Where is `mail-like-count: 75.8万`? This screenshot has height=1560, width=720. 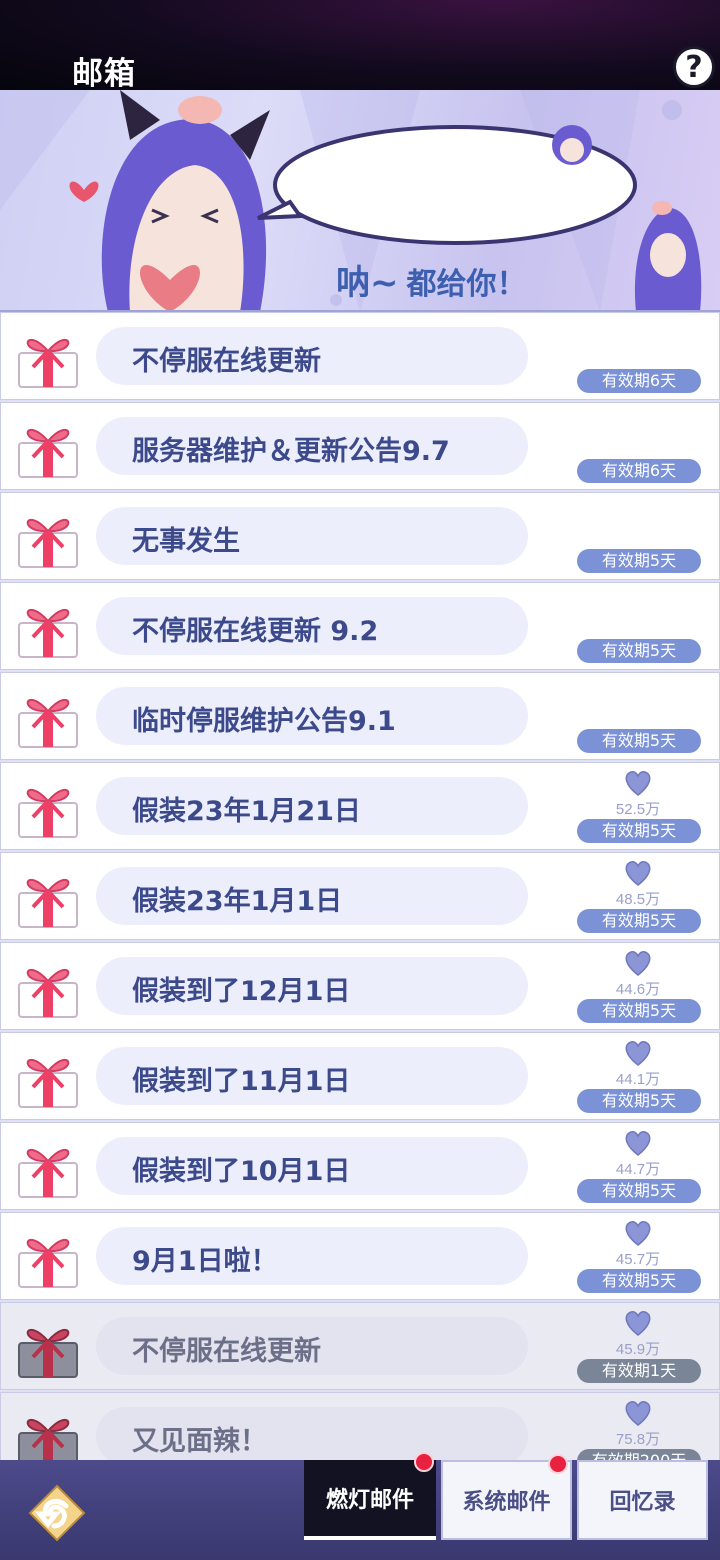 mail-like-count: 75.8万 is located at coordinates (638, 1439).